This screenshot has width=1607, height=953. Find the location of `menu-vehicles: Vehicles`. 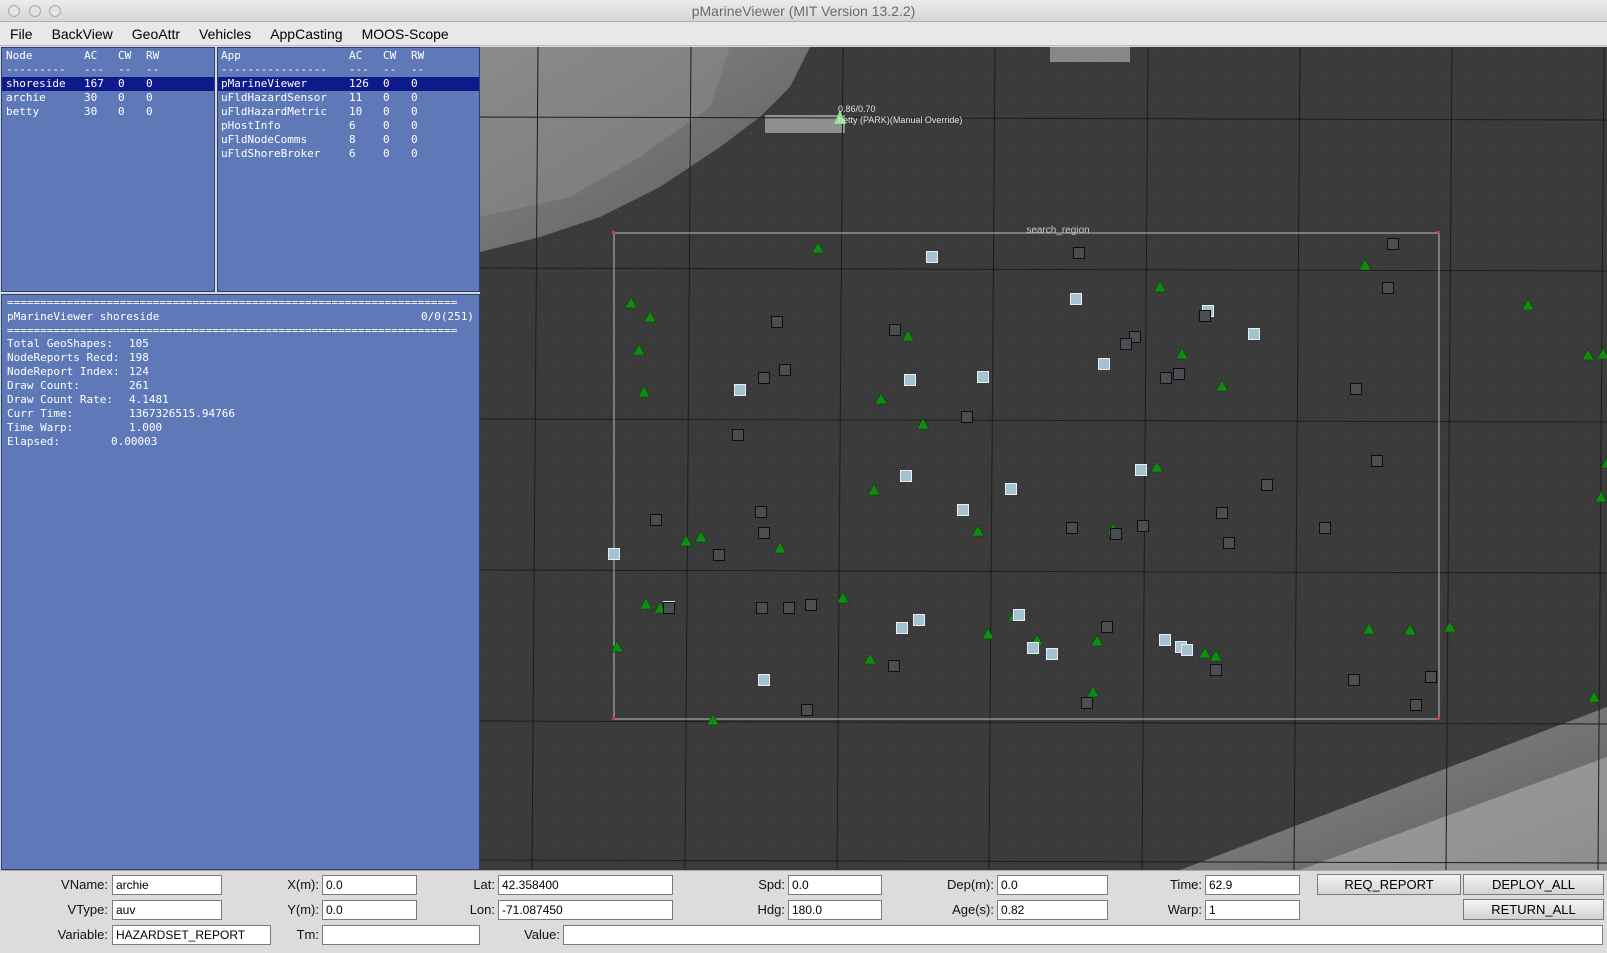

menu-vehicles: Vehicles is located at coordinates (225, 34).